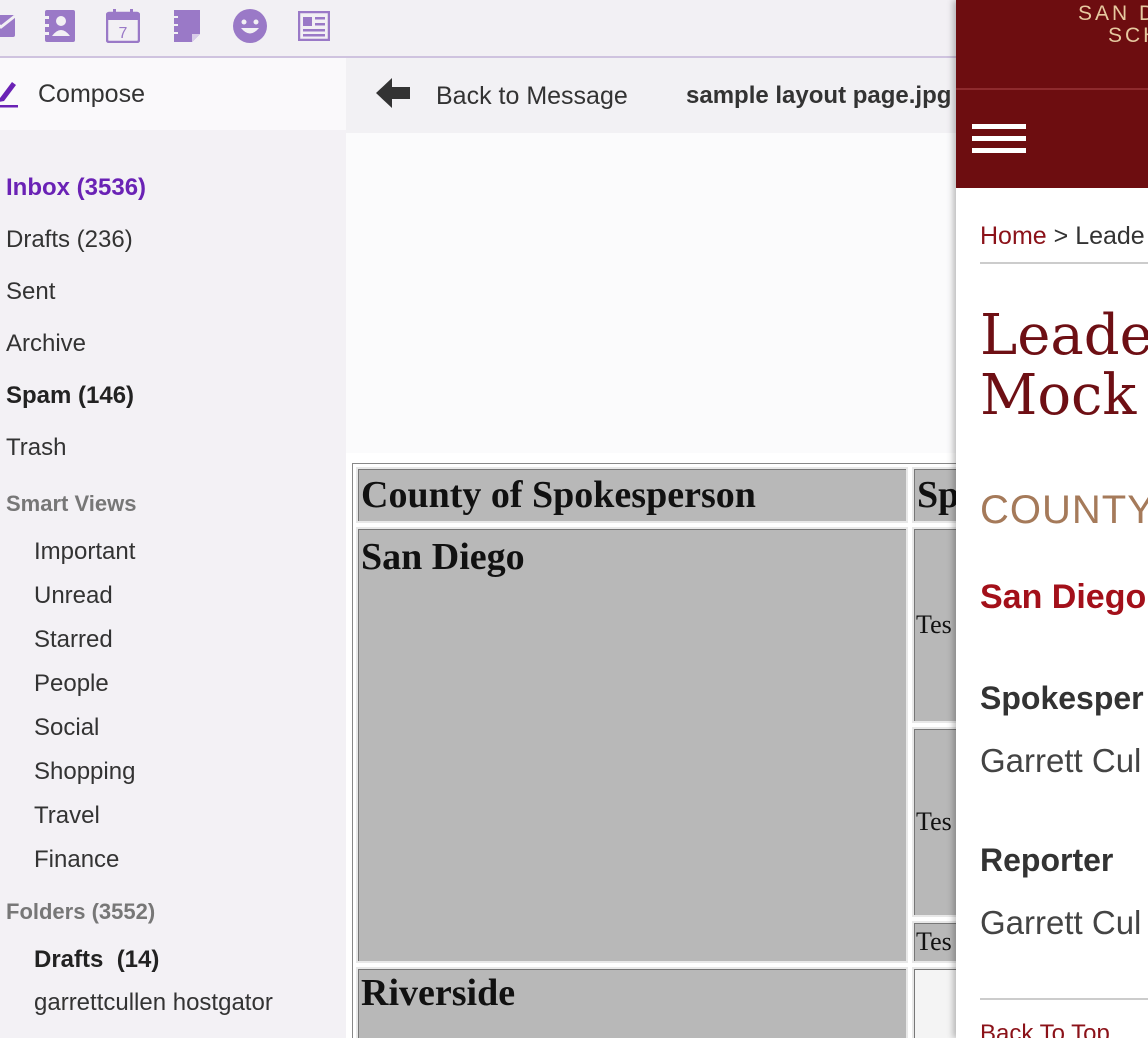 This screenshot has width=1148, height=1038. I want to click on spokesperson-label: Spokesper, so click(1062, 698).